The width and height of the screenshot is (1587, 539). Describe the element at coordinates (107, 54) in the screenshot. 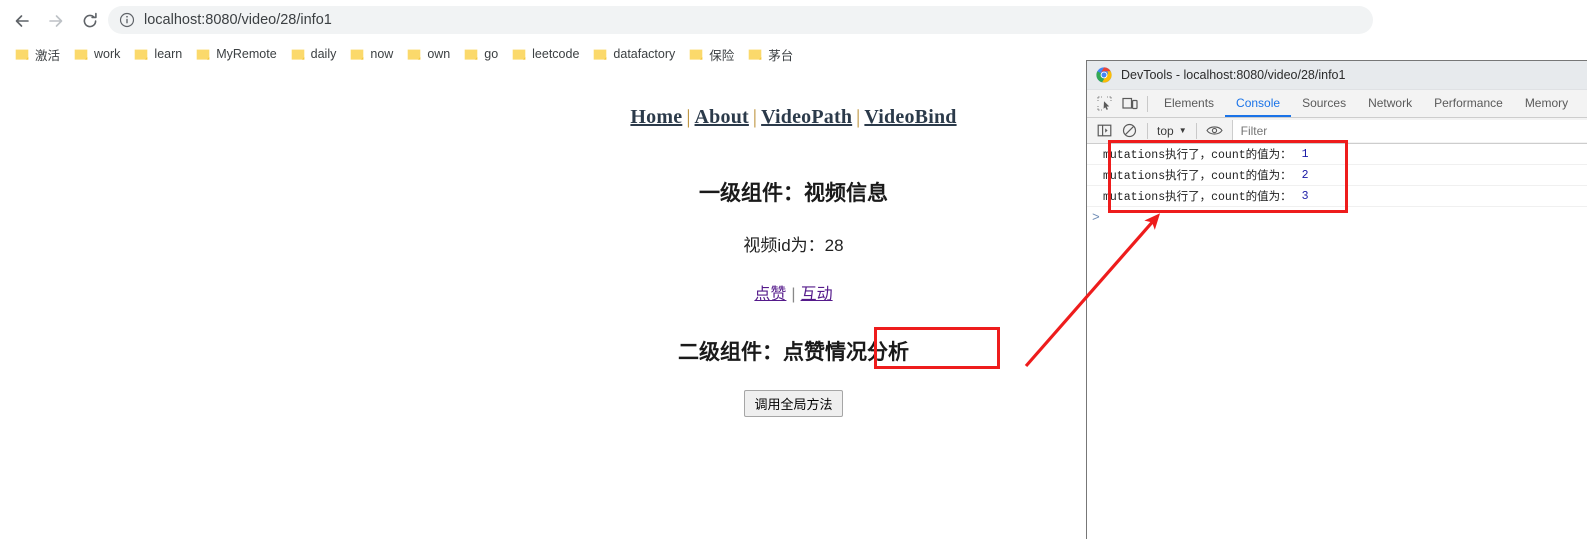

I see `bookmark-label: work` at that location.